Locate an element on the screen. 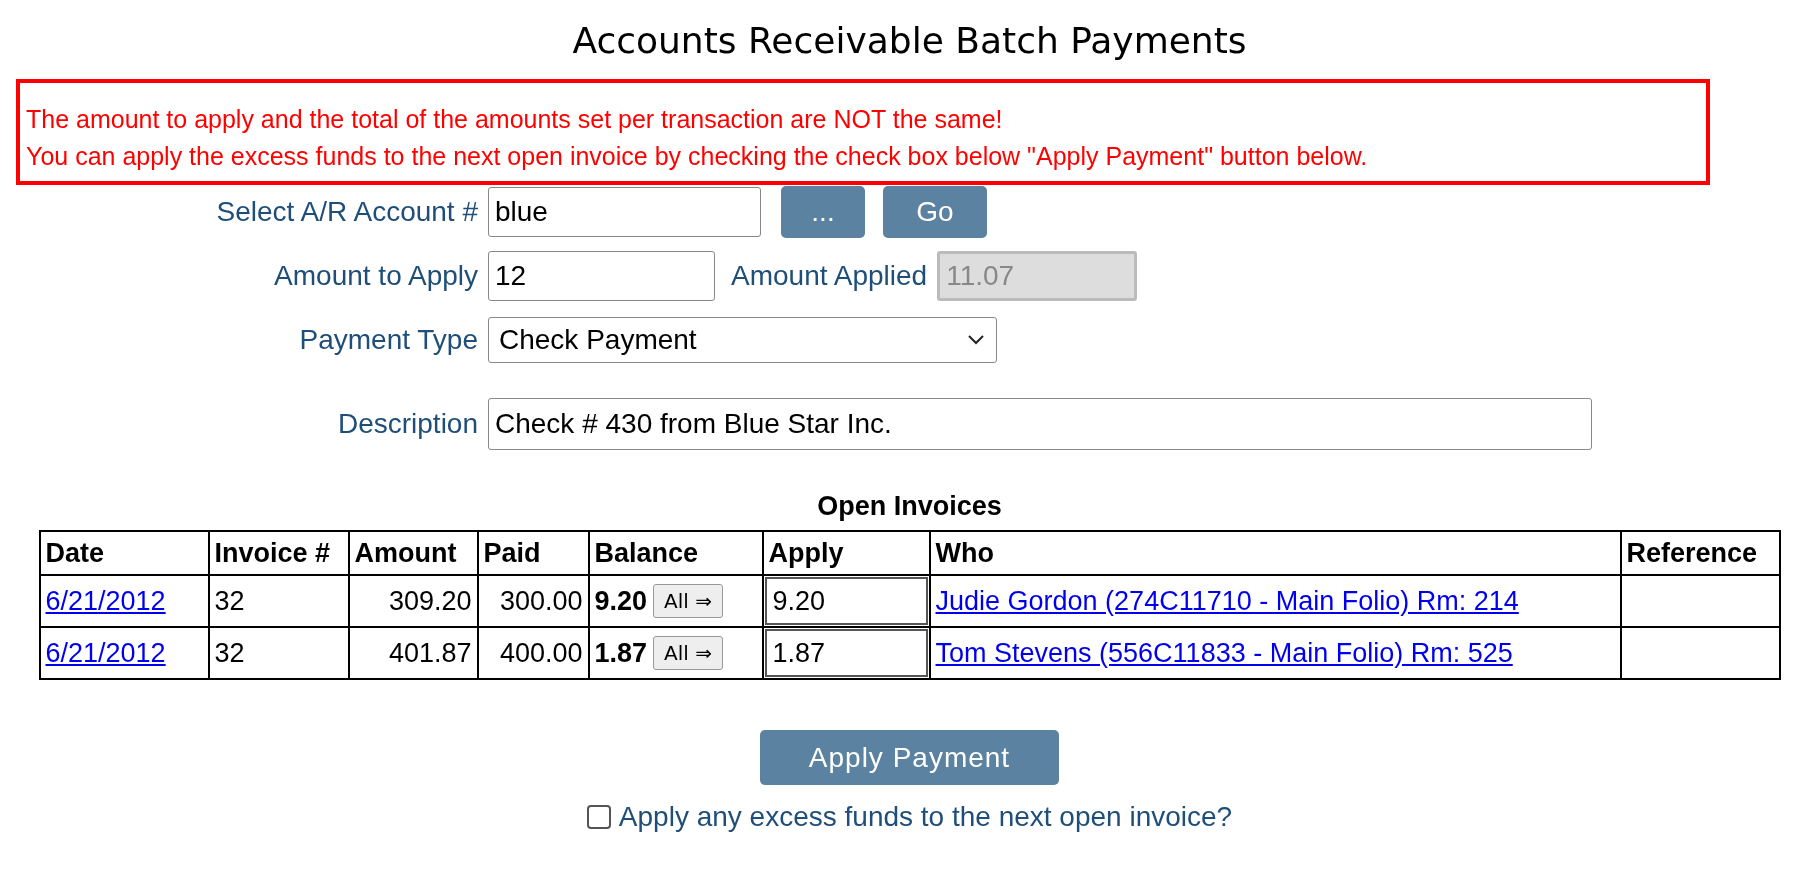 Image resolution: width=1819 pixels, height=894 pixels. balance-value: 1.87 is located at coordinates (621, 653).